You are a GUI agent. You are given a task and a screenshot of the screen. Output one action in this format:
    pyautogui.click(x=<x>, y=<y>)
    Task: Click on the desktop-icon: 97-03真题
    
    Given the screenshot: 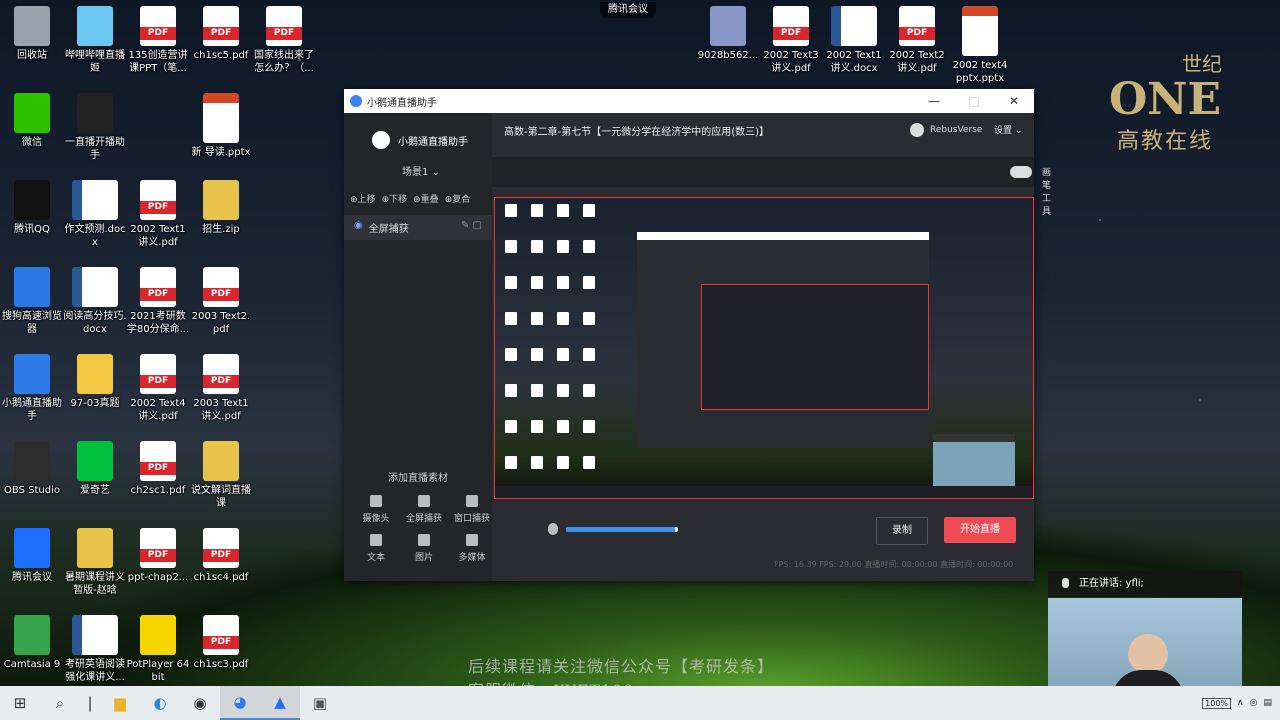 What is the action you would take?
    pyautogui.click(x=95, y=382)
    